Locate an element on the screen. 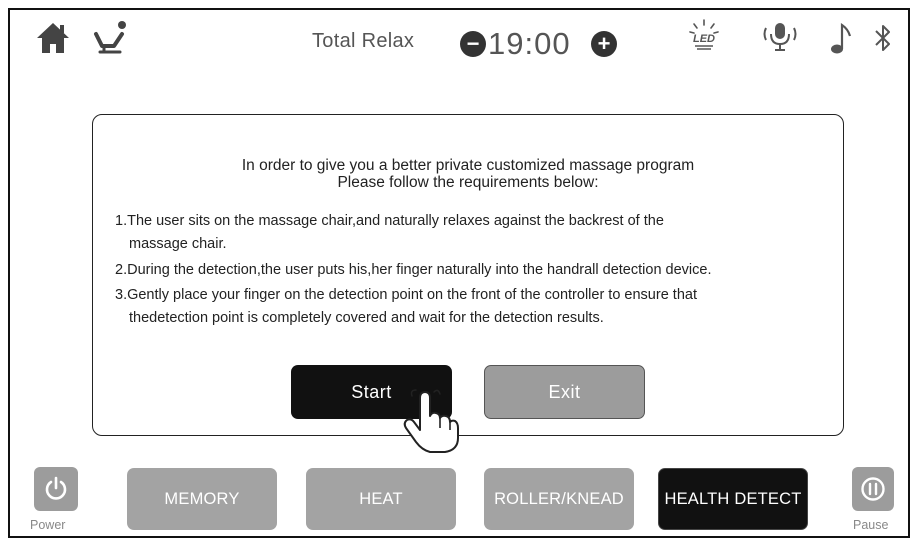 Image resolution: width=918 pixels, height=544 pixels. home-icon is located at coordinates (53, 38).